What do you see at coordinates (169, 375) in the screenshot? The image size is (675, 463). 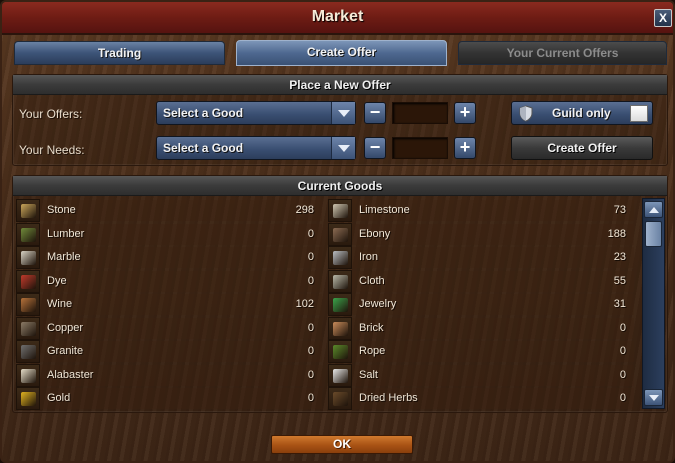 I see `goods-row: Alabaster 0` at bounding box center [169, 375].